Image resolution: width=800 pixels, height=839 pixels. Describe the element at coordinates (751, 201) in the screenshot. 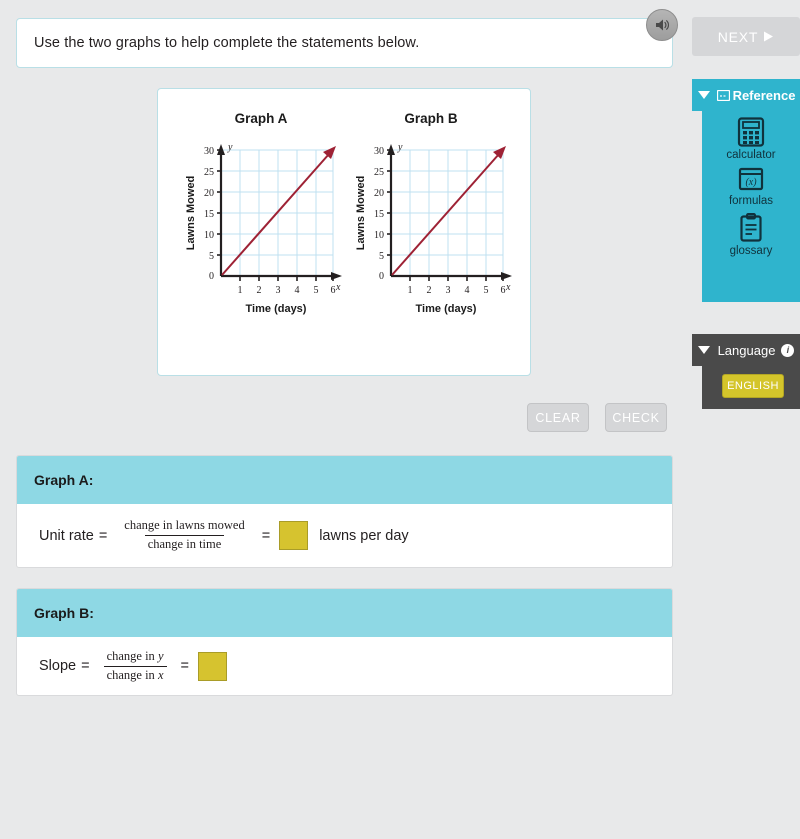

I see `formulas-label: formulas` at that location.